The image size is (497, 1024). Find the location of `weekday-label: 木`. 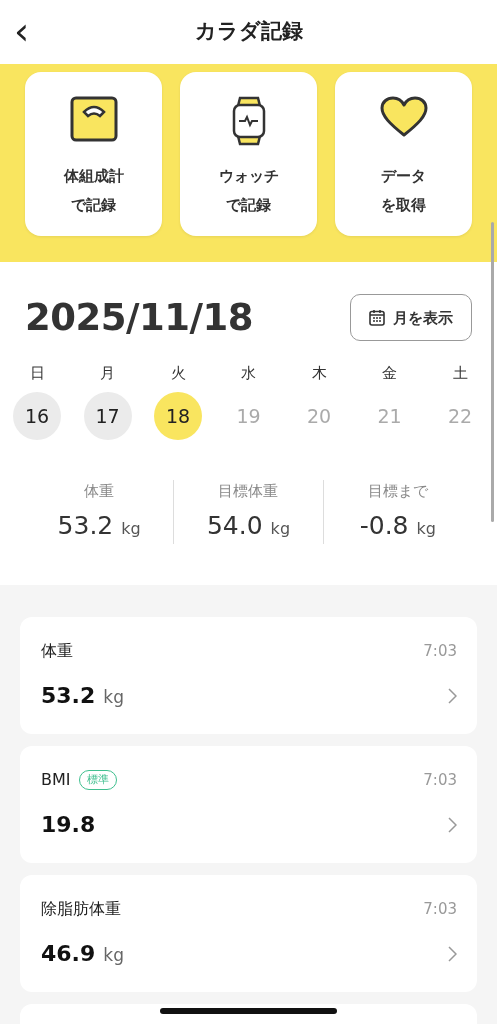

weekday-label: 木 is located at coordinates (319, 373).